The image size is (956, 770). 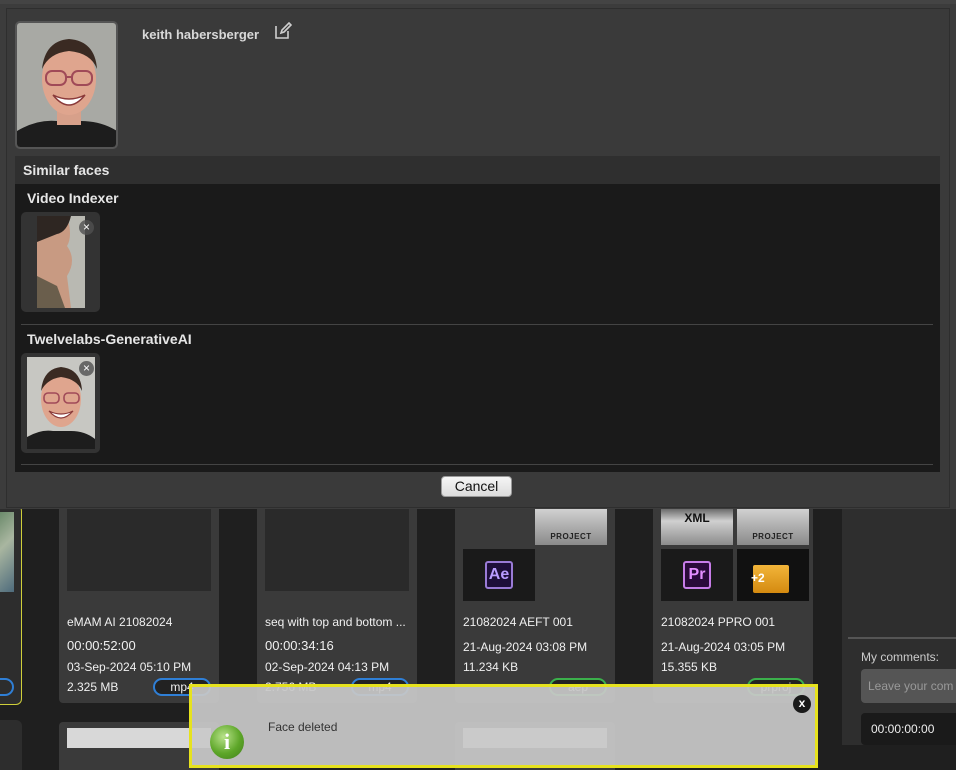 I want to click on asset-date: 02-Sep-2024 04:13 PM, so click(x=327, y=667).